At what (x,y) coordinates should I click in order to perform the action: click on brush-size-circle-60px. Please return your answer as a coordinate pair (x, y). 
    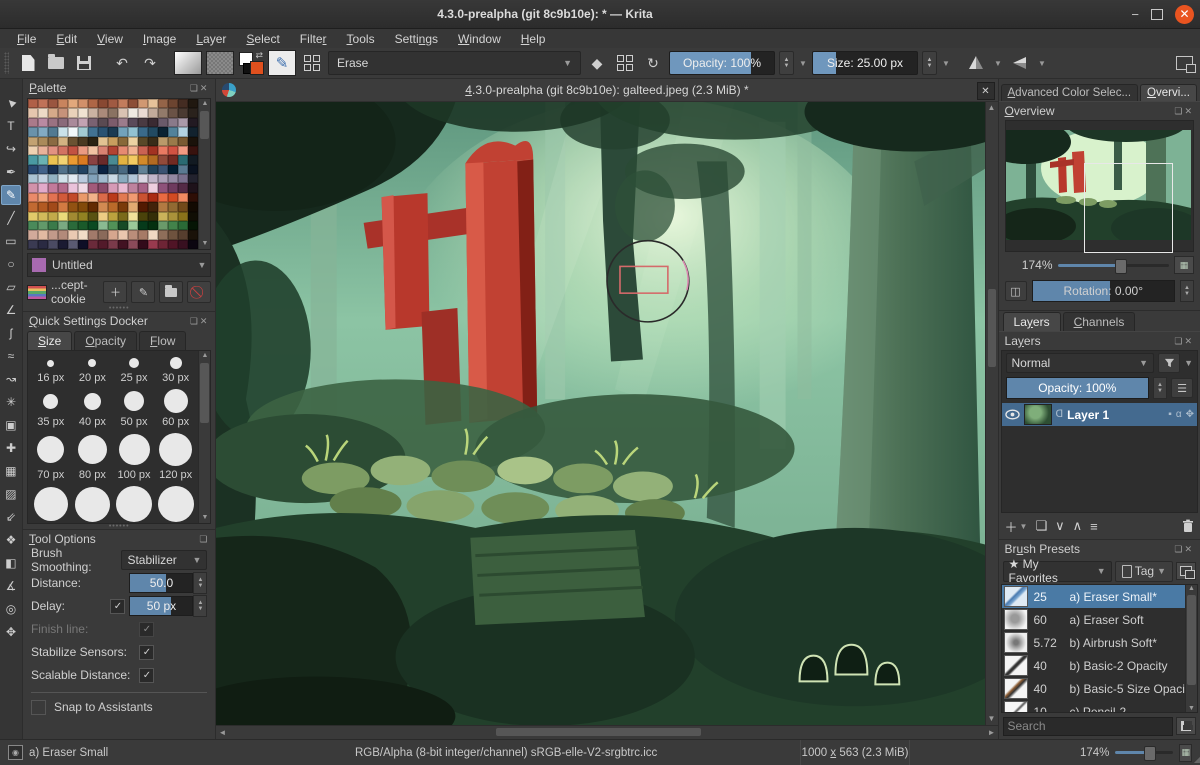
    Looking at the image, I should click on (175, 401).